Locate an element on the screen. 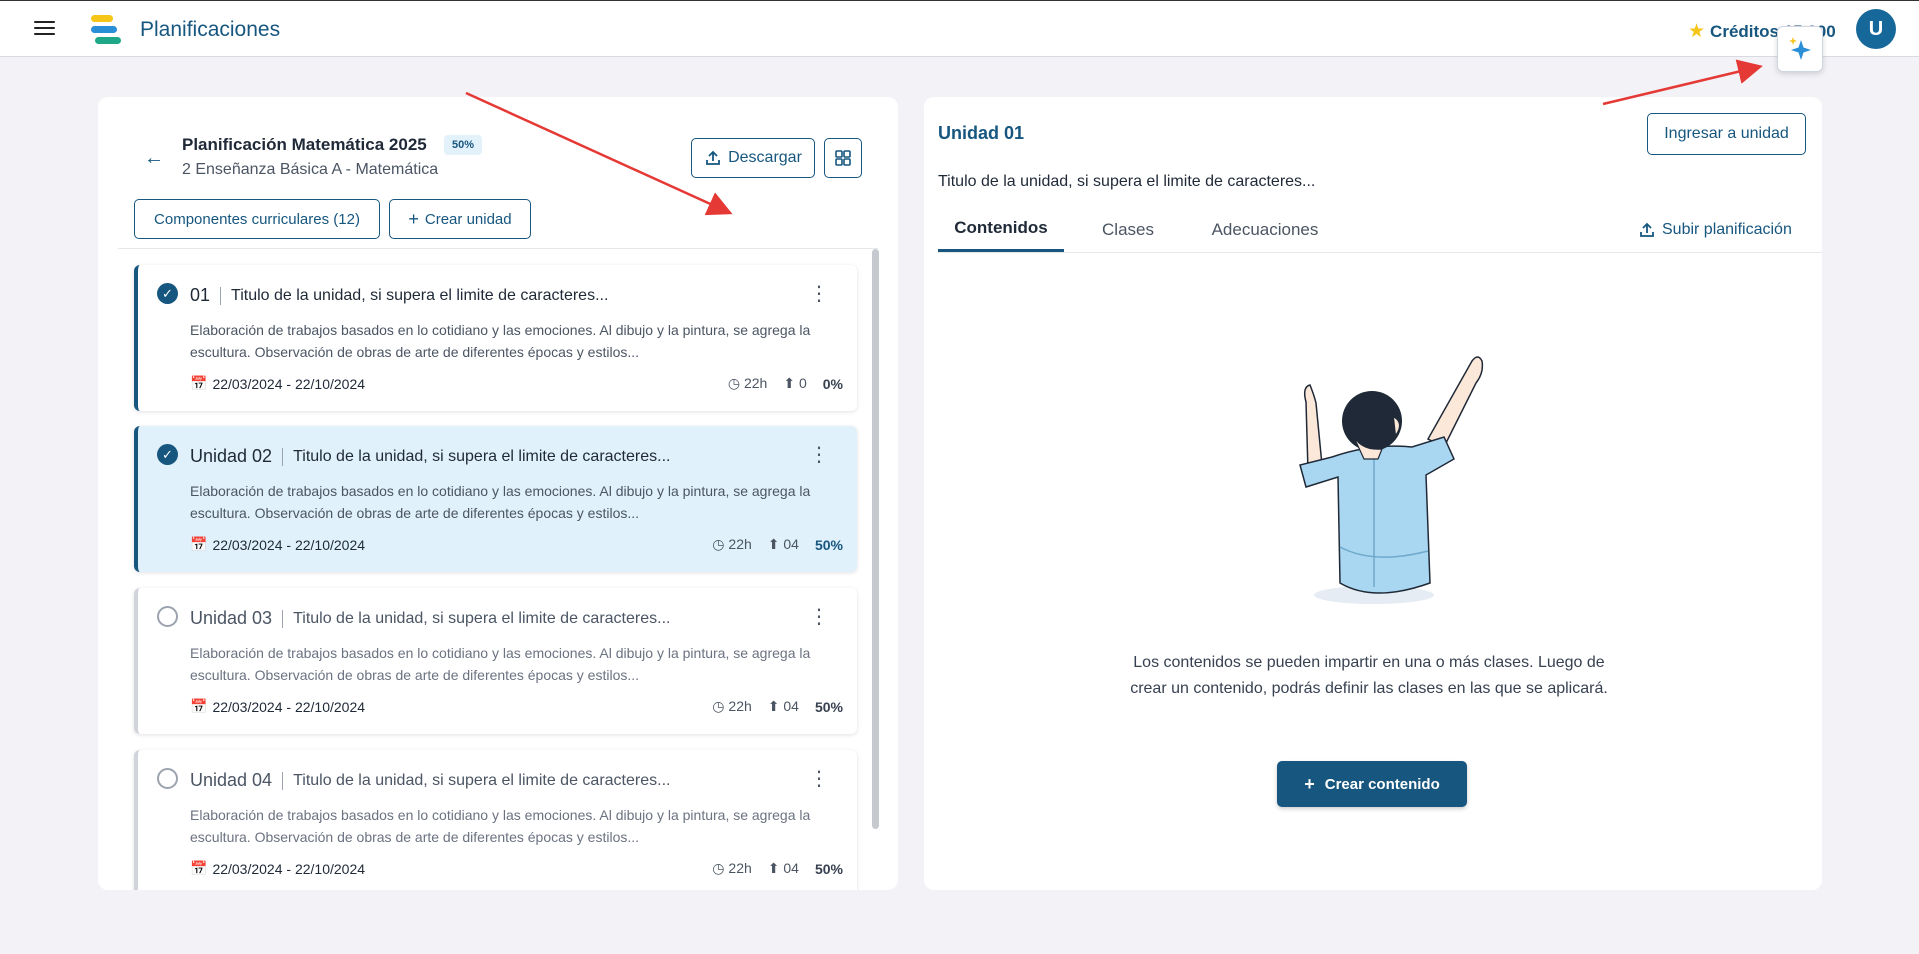  curricular-components-button: Componentes curriculares (12) is located at coordinates (257, 219).